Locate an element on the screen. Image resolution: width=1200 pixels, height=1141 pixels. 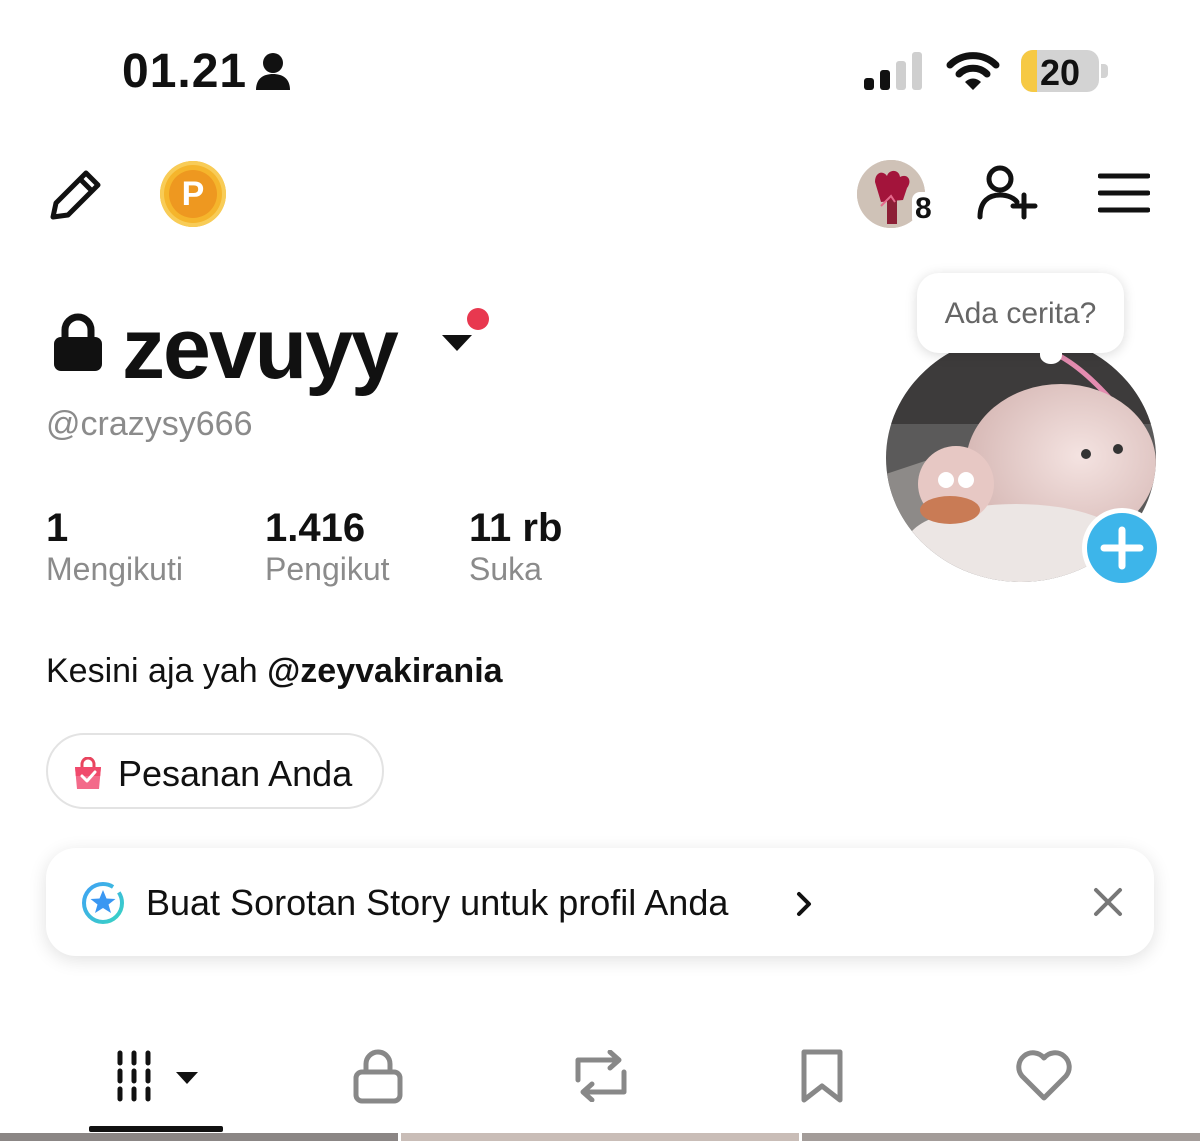
shopping-bag-icon is located at coordinates (88, 773).